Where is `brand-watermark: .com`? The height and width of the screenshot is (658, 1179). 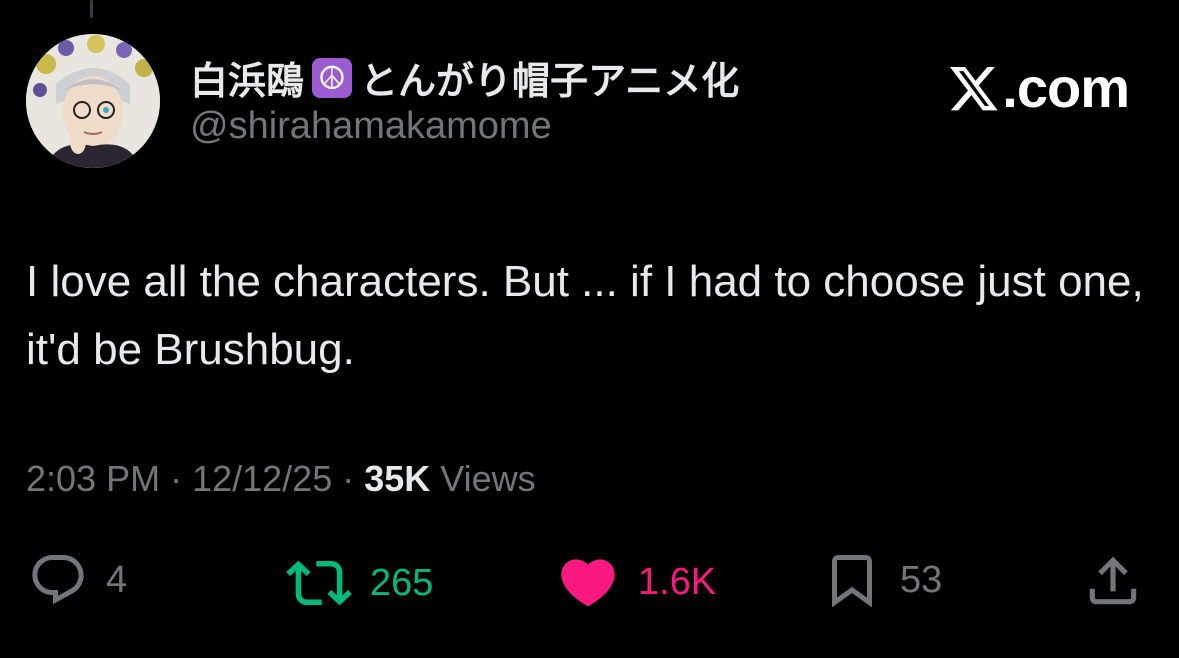
brand-watermark: .com is located at coordinates (1039, 87).